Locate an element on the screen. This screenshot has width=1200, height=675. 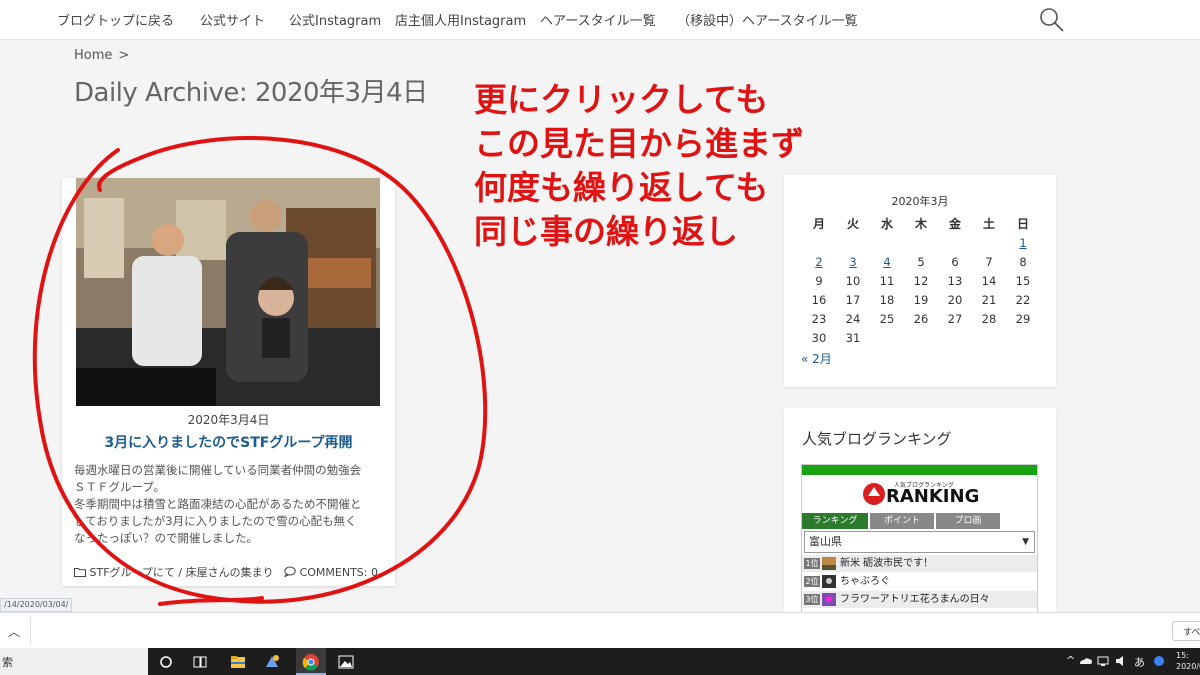
ranking-entry: 1位 新米 砺波市民です！ is located at coordinates (919, 563).